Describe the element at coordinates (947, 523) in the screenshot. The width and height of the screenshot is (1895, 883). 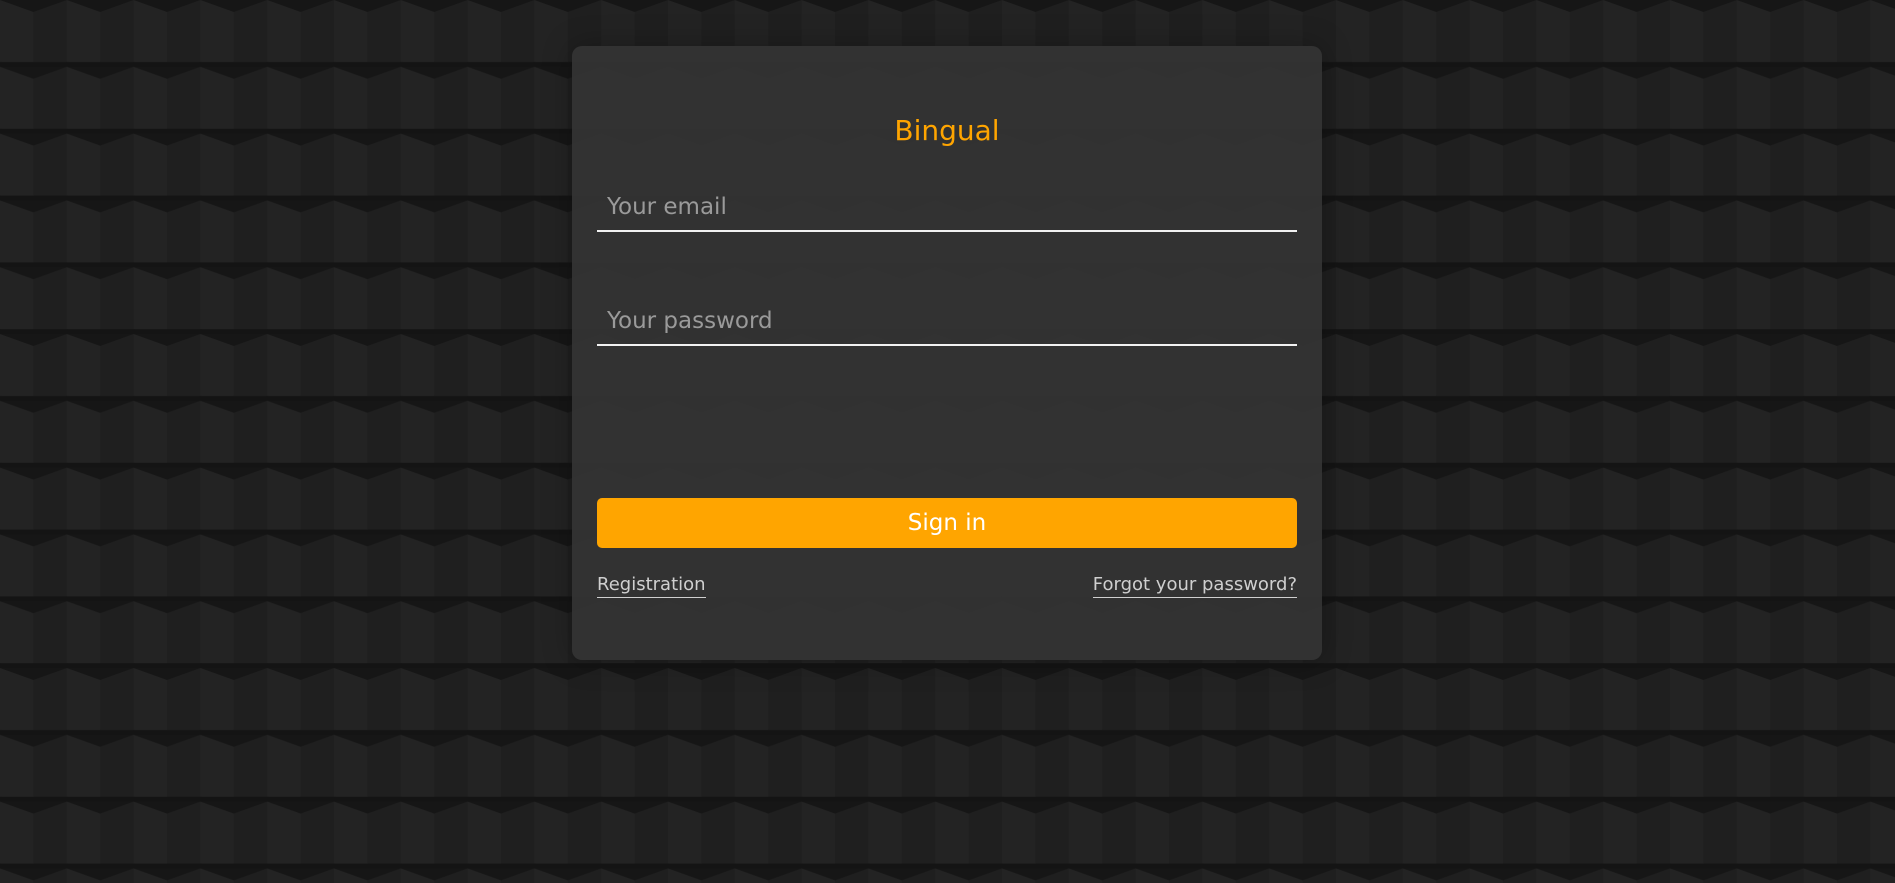
I see `sign-in-button: Sign in` at that location.